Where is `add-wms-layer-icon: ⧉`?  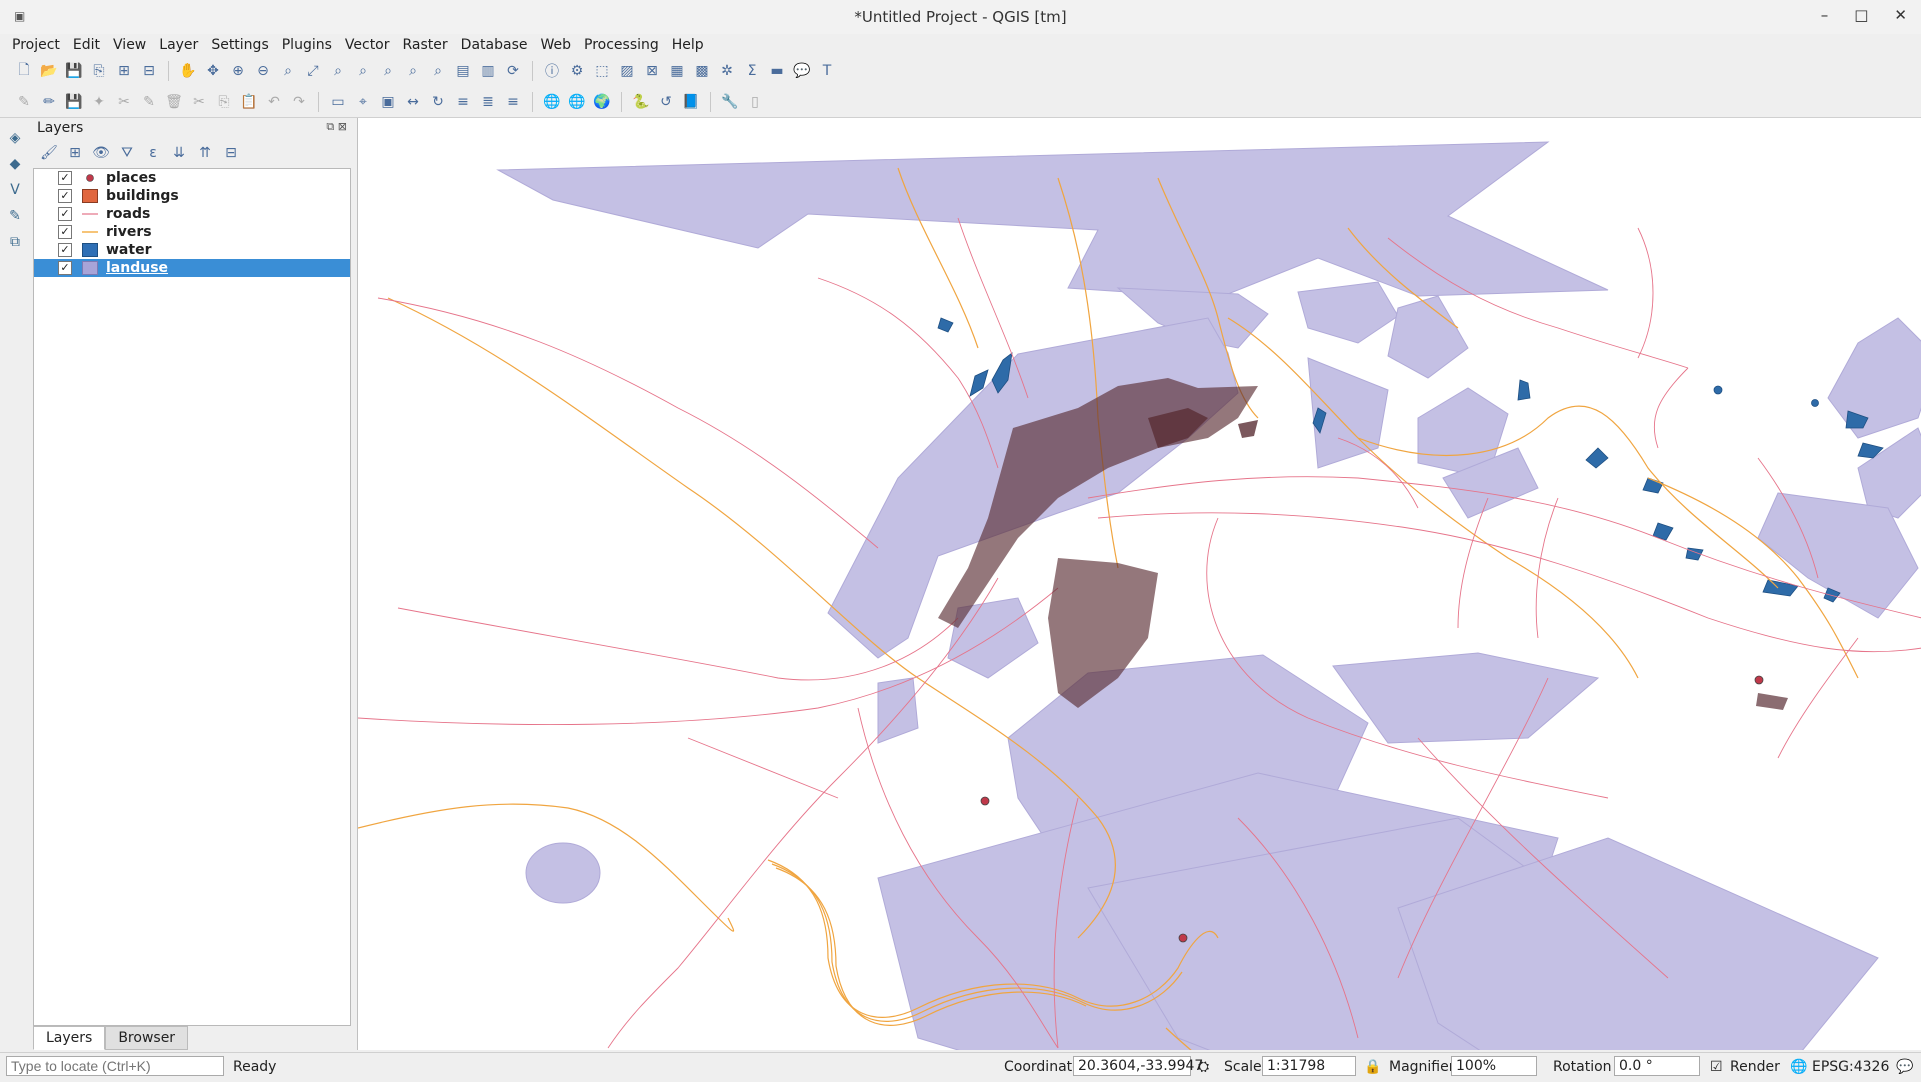
add-wms-layer-icon: ⧉ is located at coordinates (15, 242).